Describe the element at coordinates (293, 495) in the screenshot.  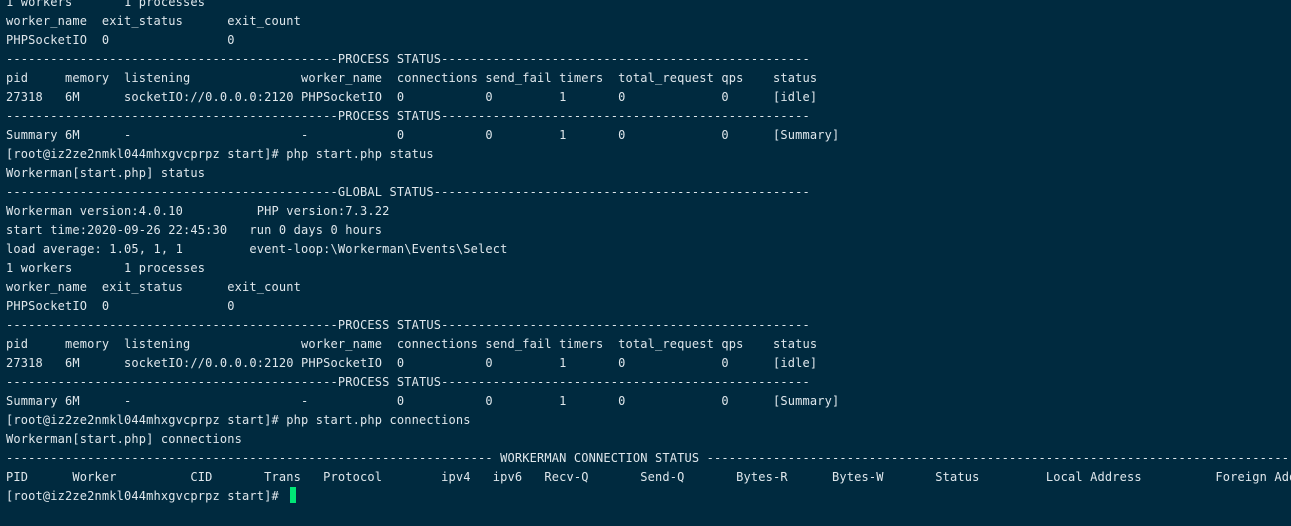
I see `text-cursor` at that location.